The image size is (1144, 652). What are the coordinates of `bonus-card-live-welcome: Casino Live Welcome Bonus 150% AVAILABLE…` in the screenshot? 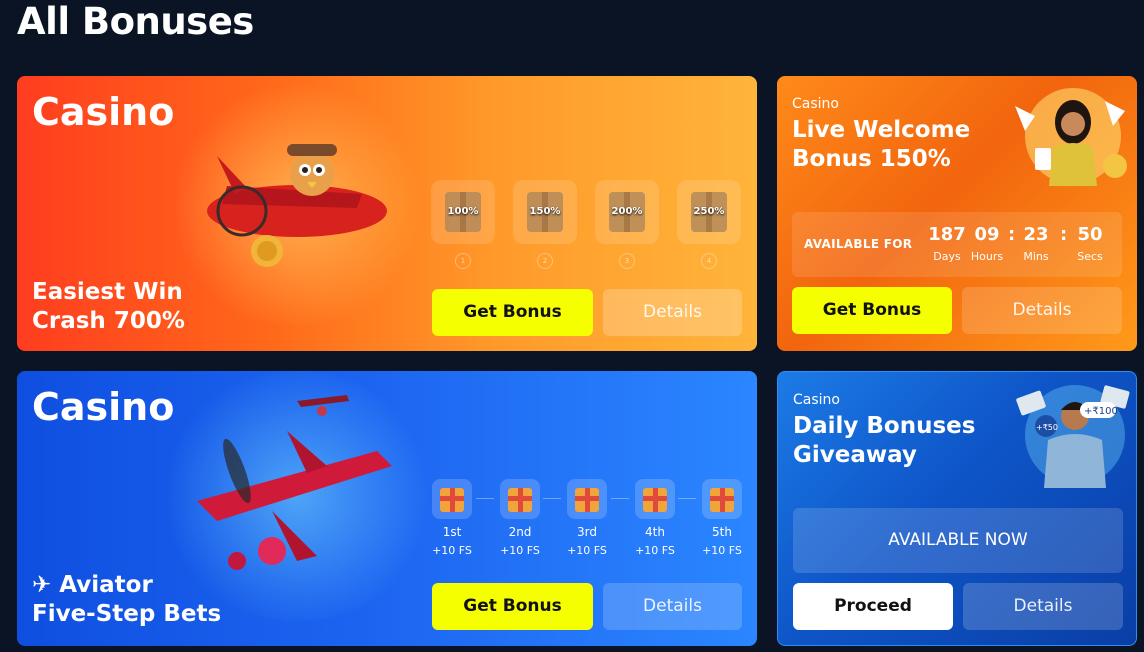 It's located at (957, 213).